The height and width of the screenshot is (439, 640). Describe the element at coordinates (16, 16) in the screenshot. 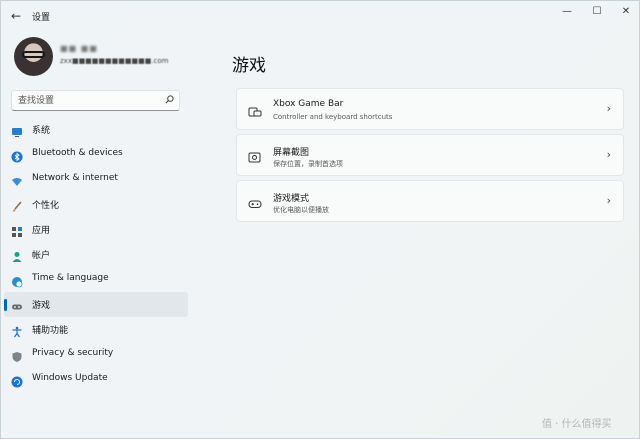

I see `back-button: ←` at that location.